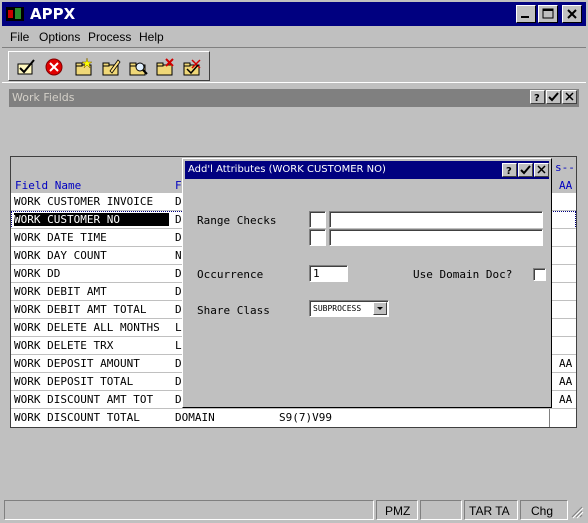 Image resolution: width=588 pixels, height=523 pixels. What do you see at coordinates (294, 14) in the screenshot?
I see `app-title-bar: APPX` at bounding box center [294, 14].